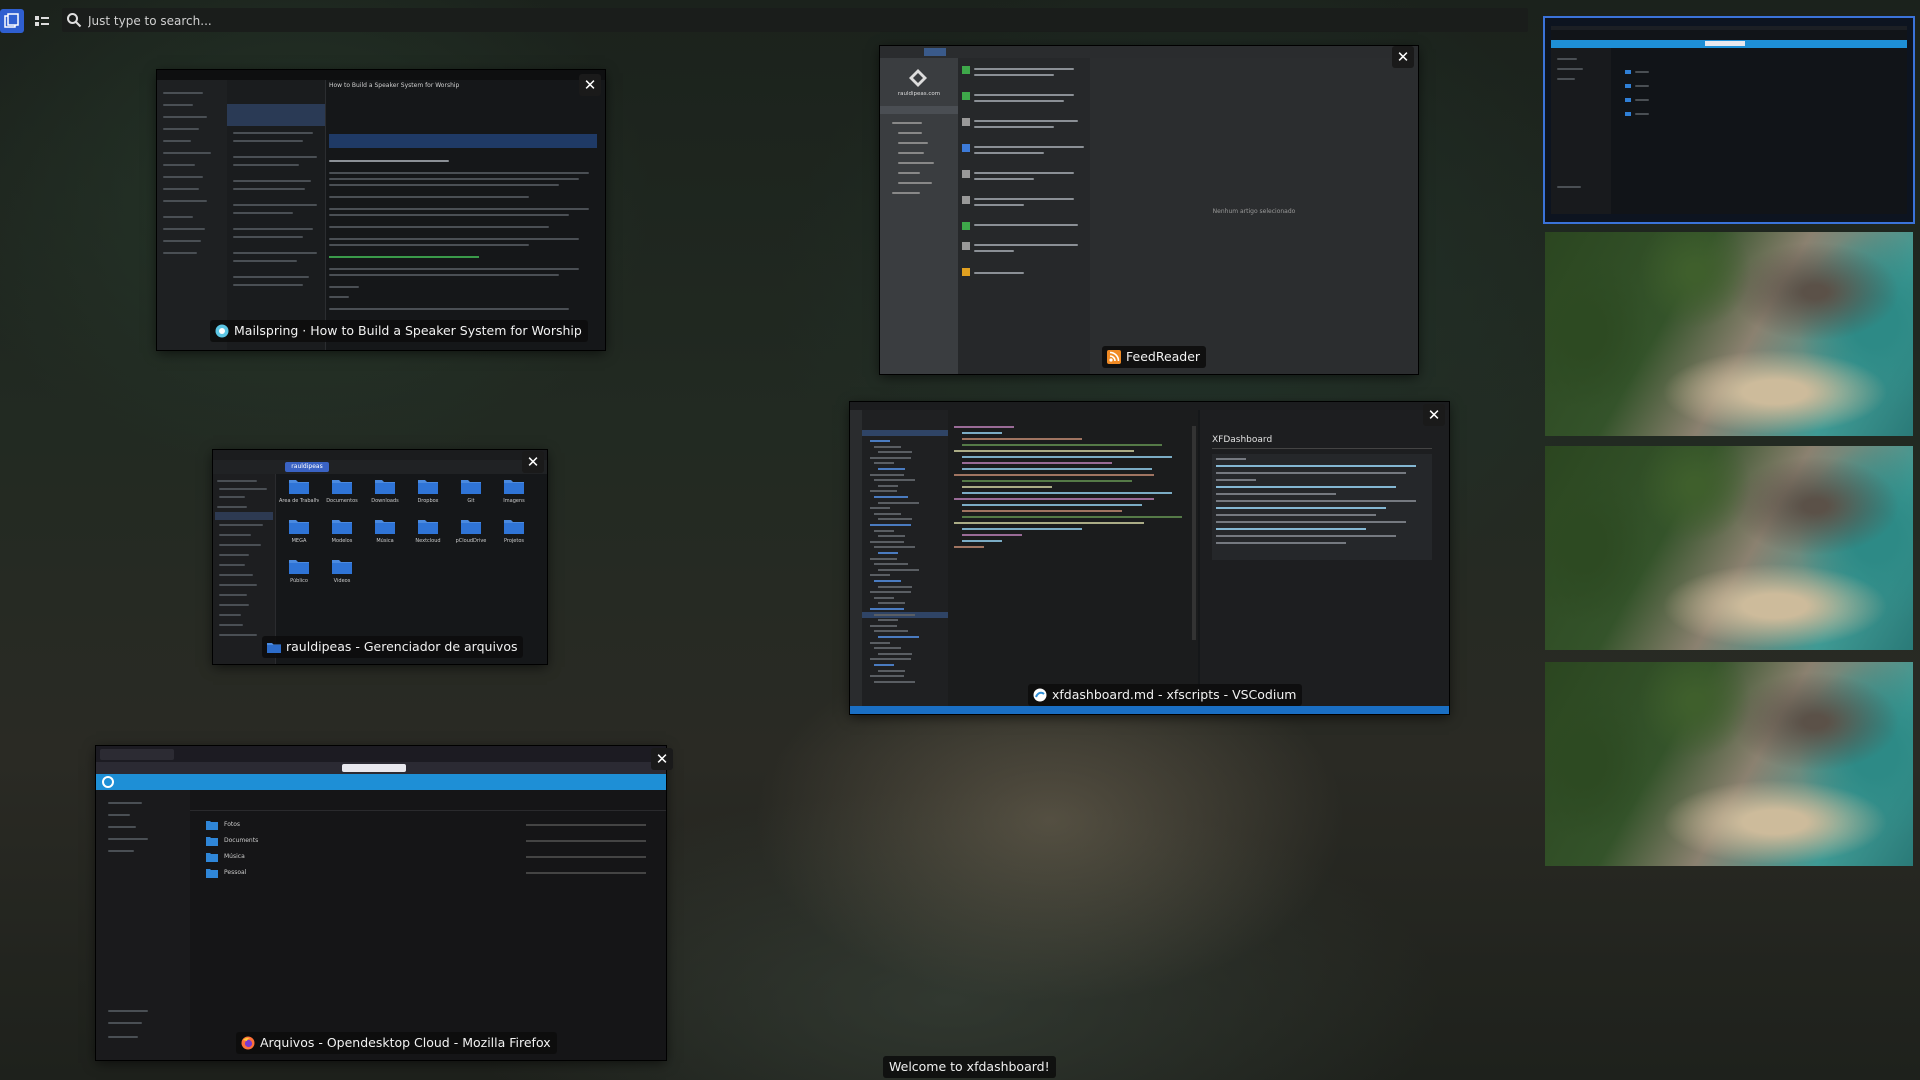  What do you see at coordinates (385, 537) in the screenshot?
I see `folder-item: Música` at bounding box center [385, 537].